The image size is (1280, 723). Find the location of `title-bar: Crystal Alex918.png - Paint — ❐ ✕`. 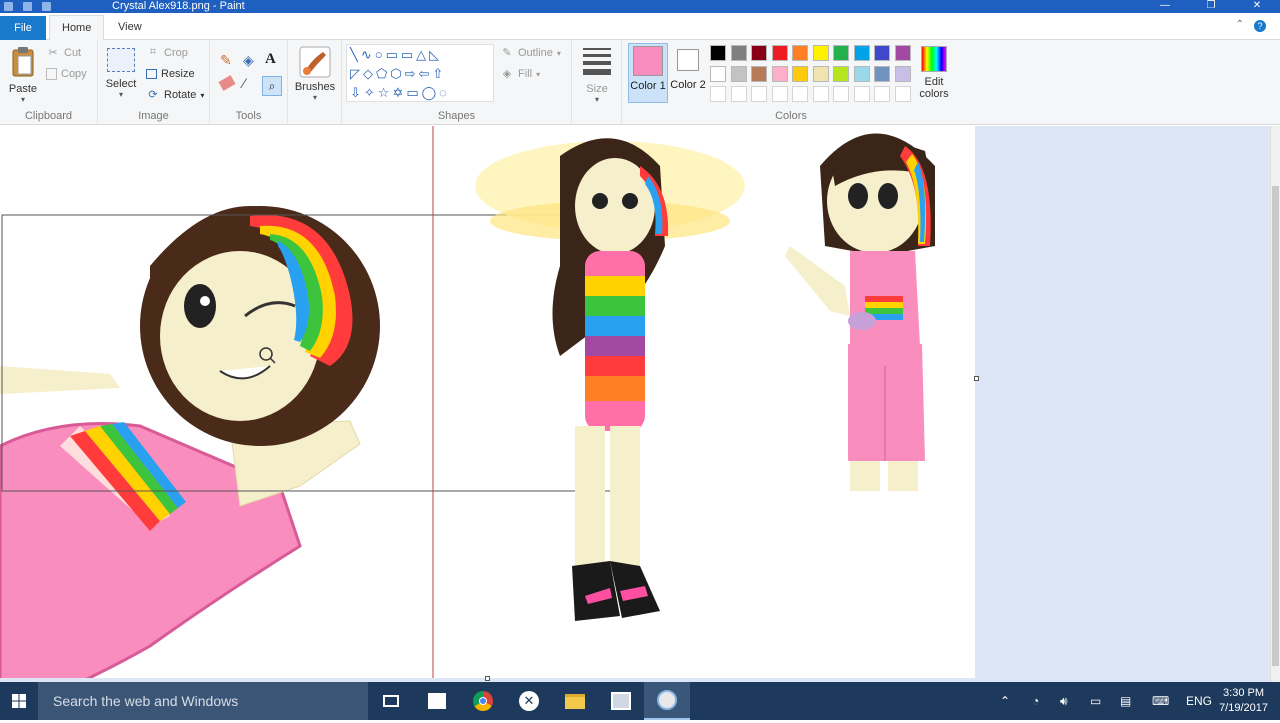

title-bar: Crystal Alex918.png - Paint — ❐ ✕ is located at coordinates (640, 6).